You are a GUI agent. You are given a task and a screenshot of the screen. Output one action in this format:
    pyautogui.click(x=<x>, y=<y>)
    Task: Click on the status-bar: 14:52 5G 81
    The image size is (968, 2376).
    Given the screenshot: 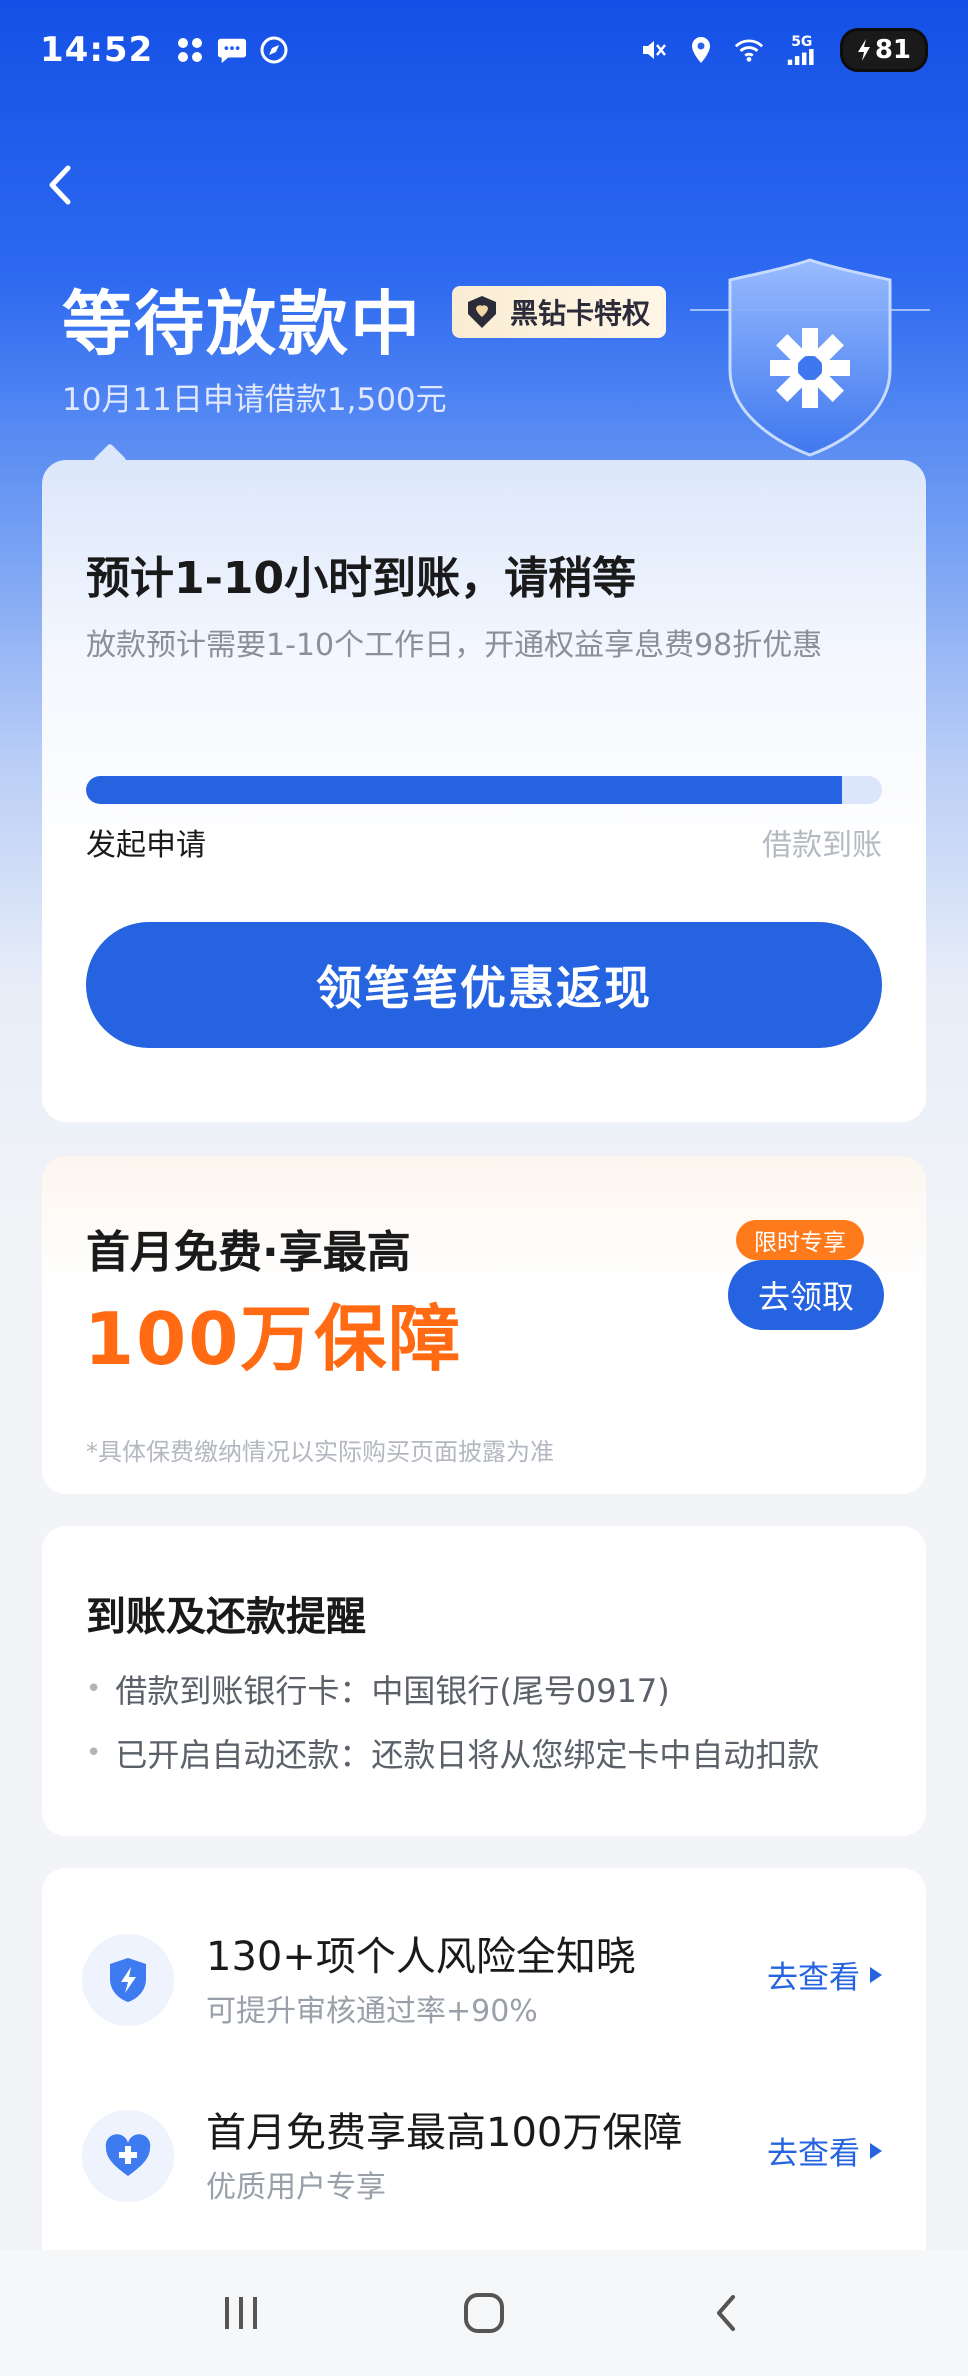 What is the action you would take?
    pyautogui.click(x=484, y=50)
    